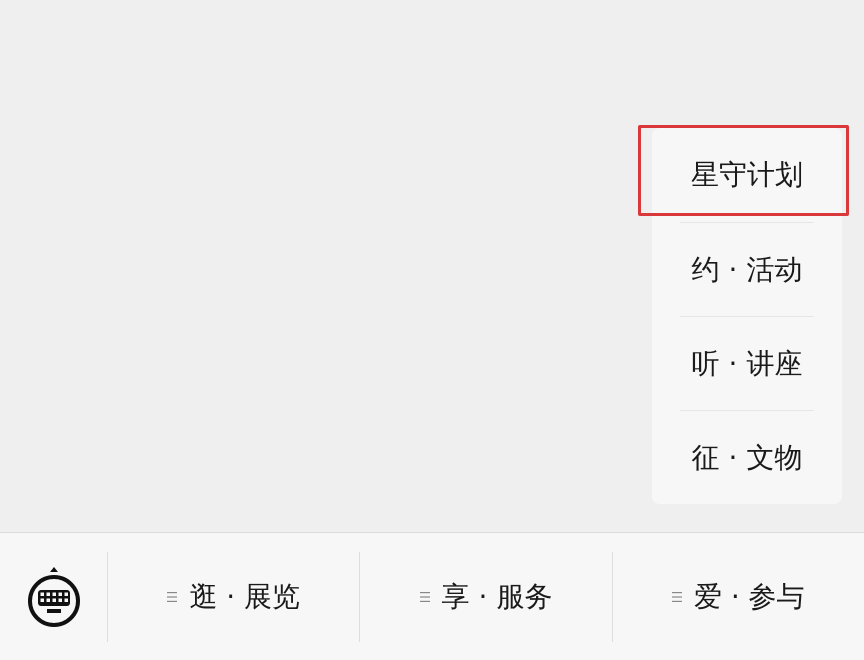  What do you see at coordinates (486, 597) in the screenshot?
I see `menu-tab: 享 · 服务` at bounding box center [486, 597].